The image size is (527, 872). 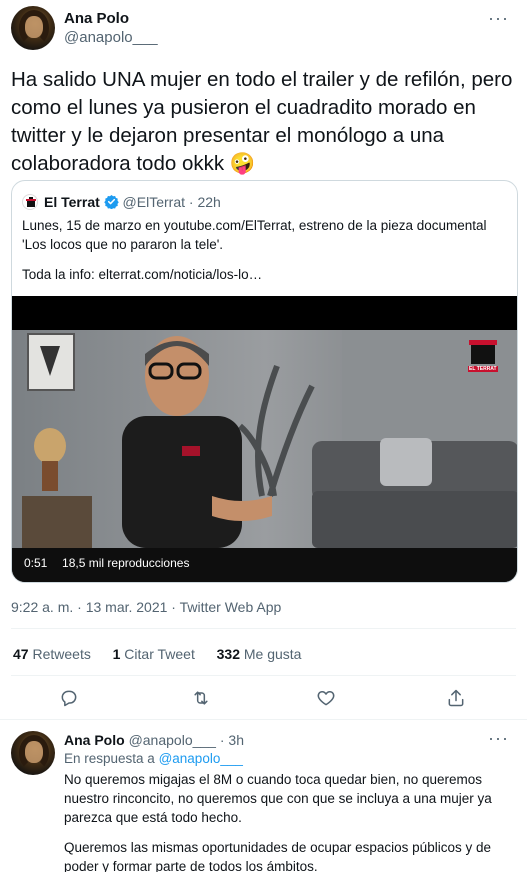 What do you see at coordinates (30, 202) in the screenshot?
I see `quote-avatar` at bounding box center [30, 202].